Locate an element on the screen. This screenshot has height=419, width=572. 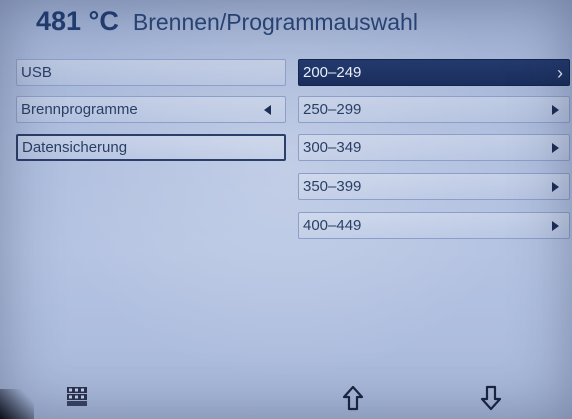
range-item-label: 300–349 is located at coordinates (332, 147).